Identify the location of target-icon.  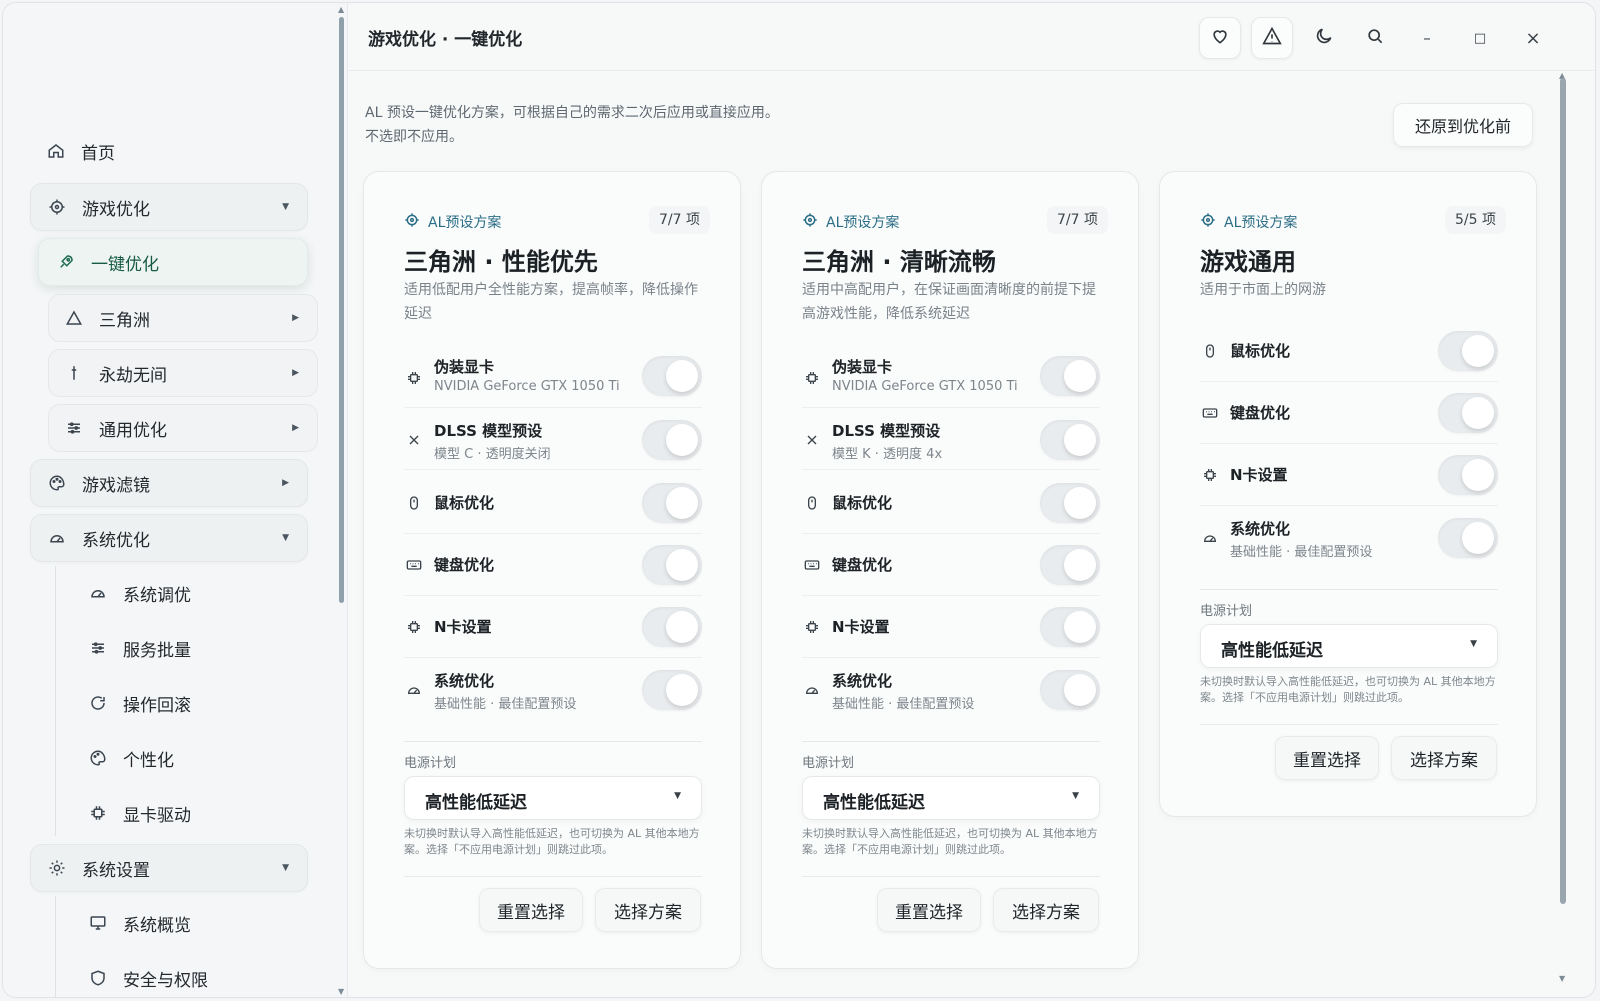
(416, 222).